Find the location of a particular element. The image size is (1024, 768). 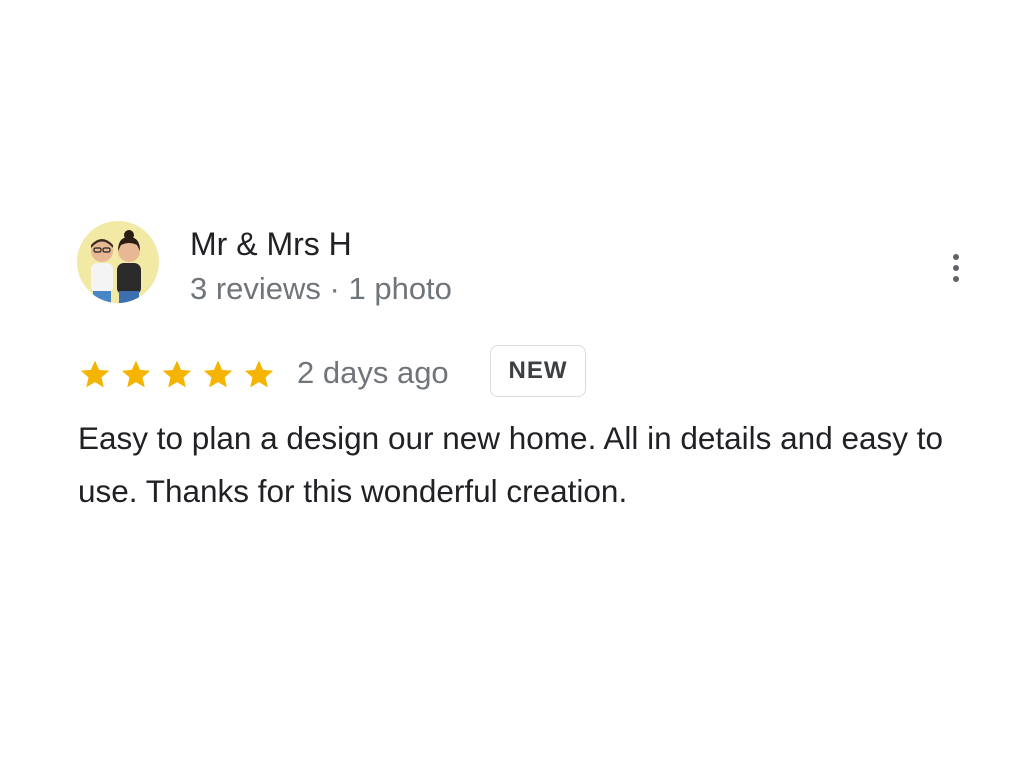

new-badge: NEW is located at coordinates (538, 371).